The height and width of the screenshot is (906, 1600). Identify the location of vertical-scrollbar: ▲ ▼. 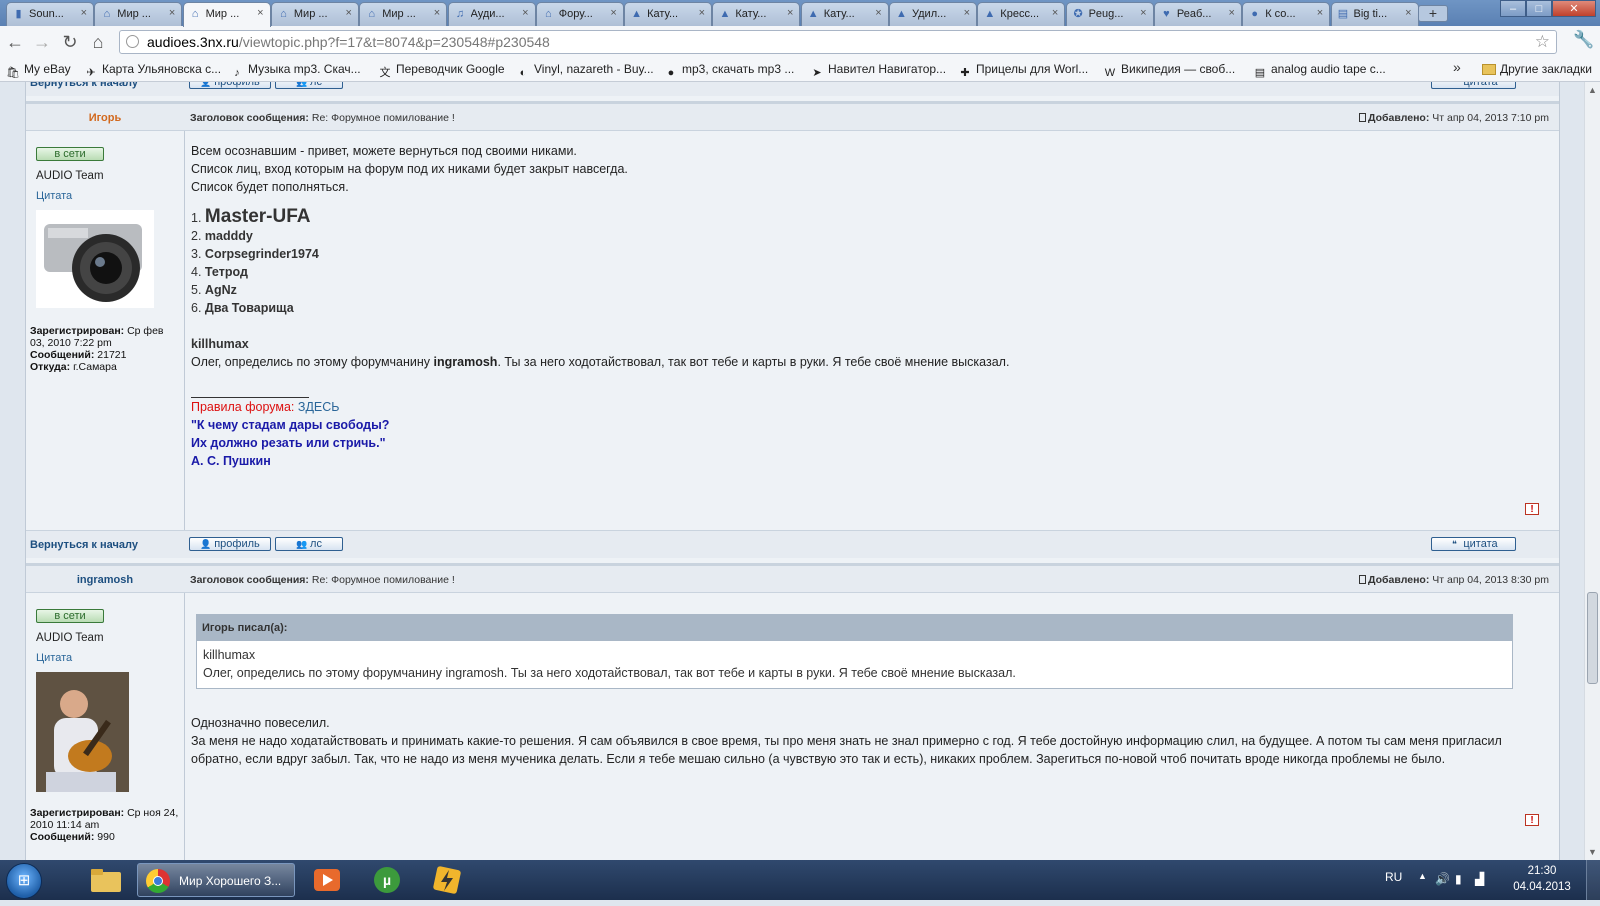
(1592, 471).